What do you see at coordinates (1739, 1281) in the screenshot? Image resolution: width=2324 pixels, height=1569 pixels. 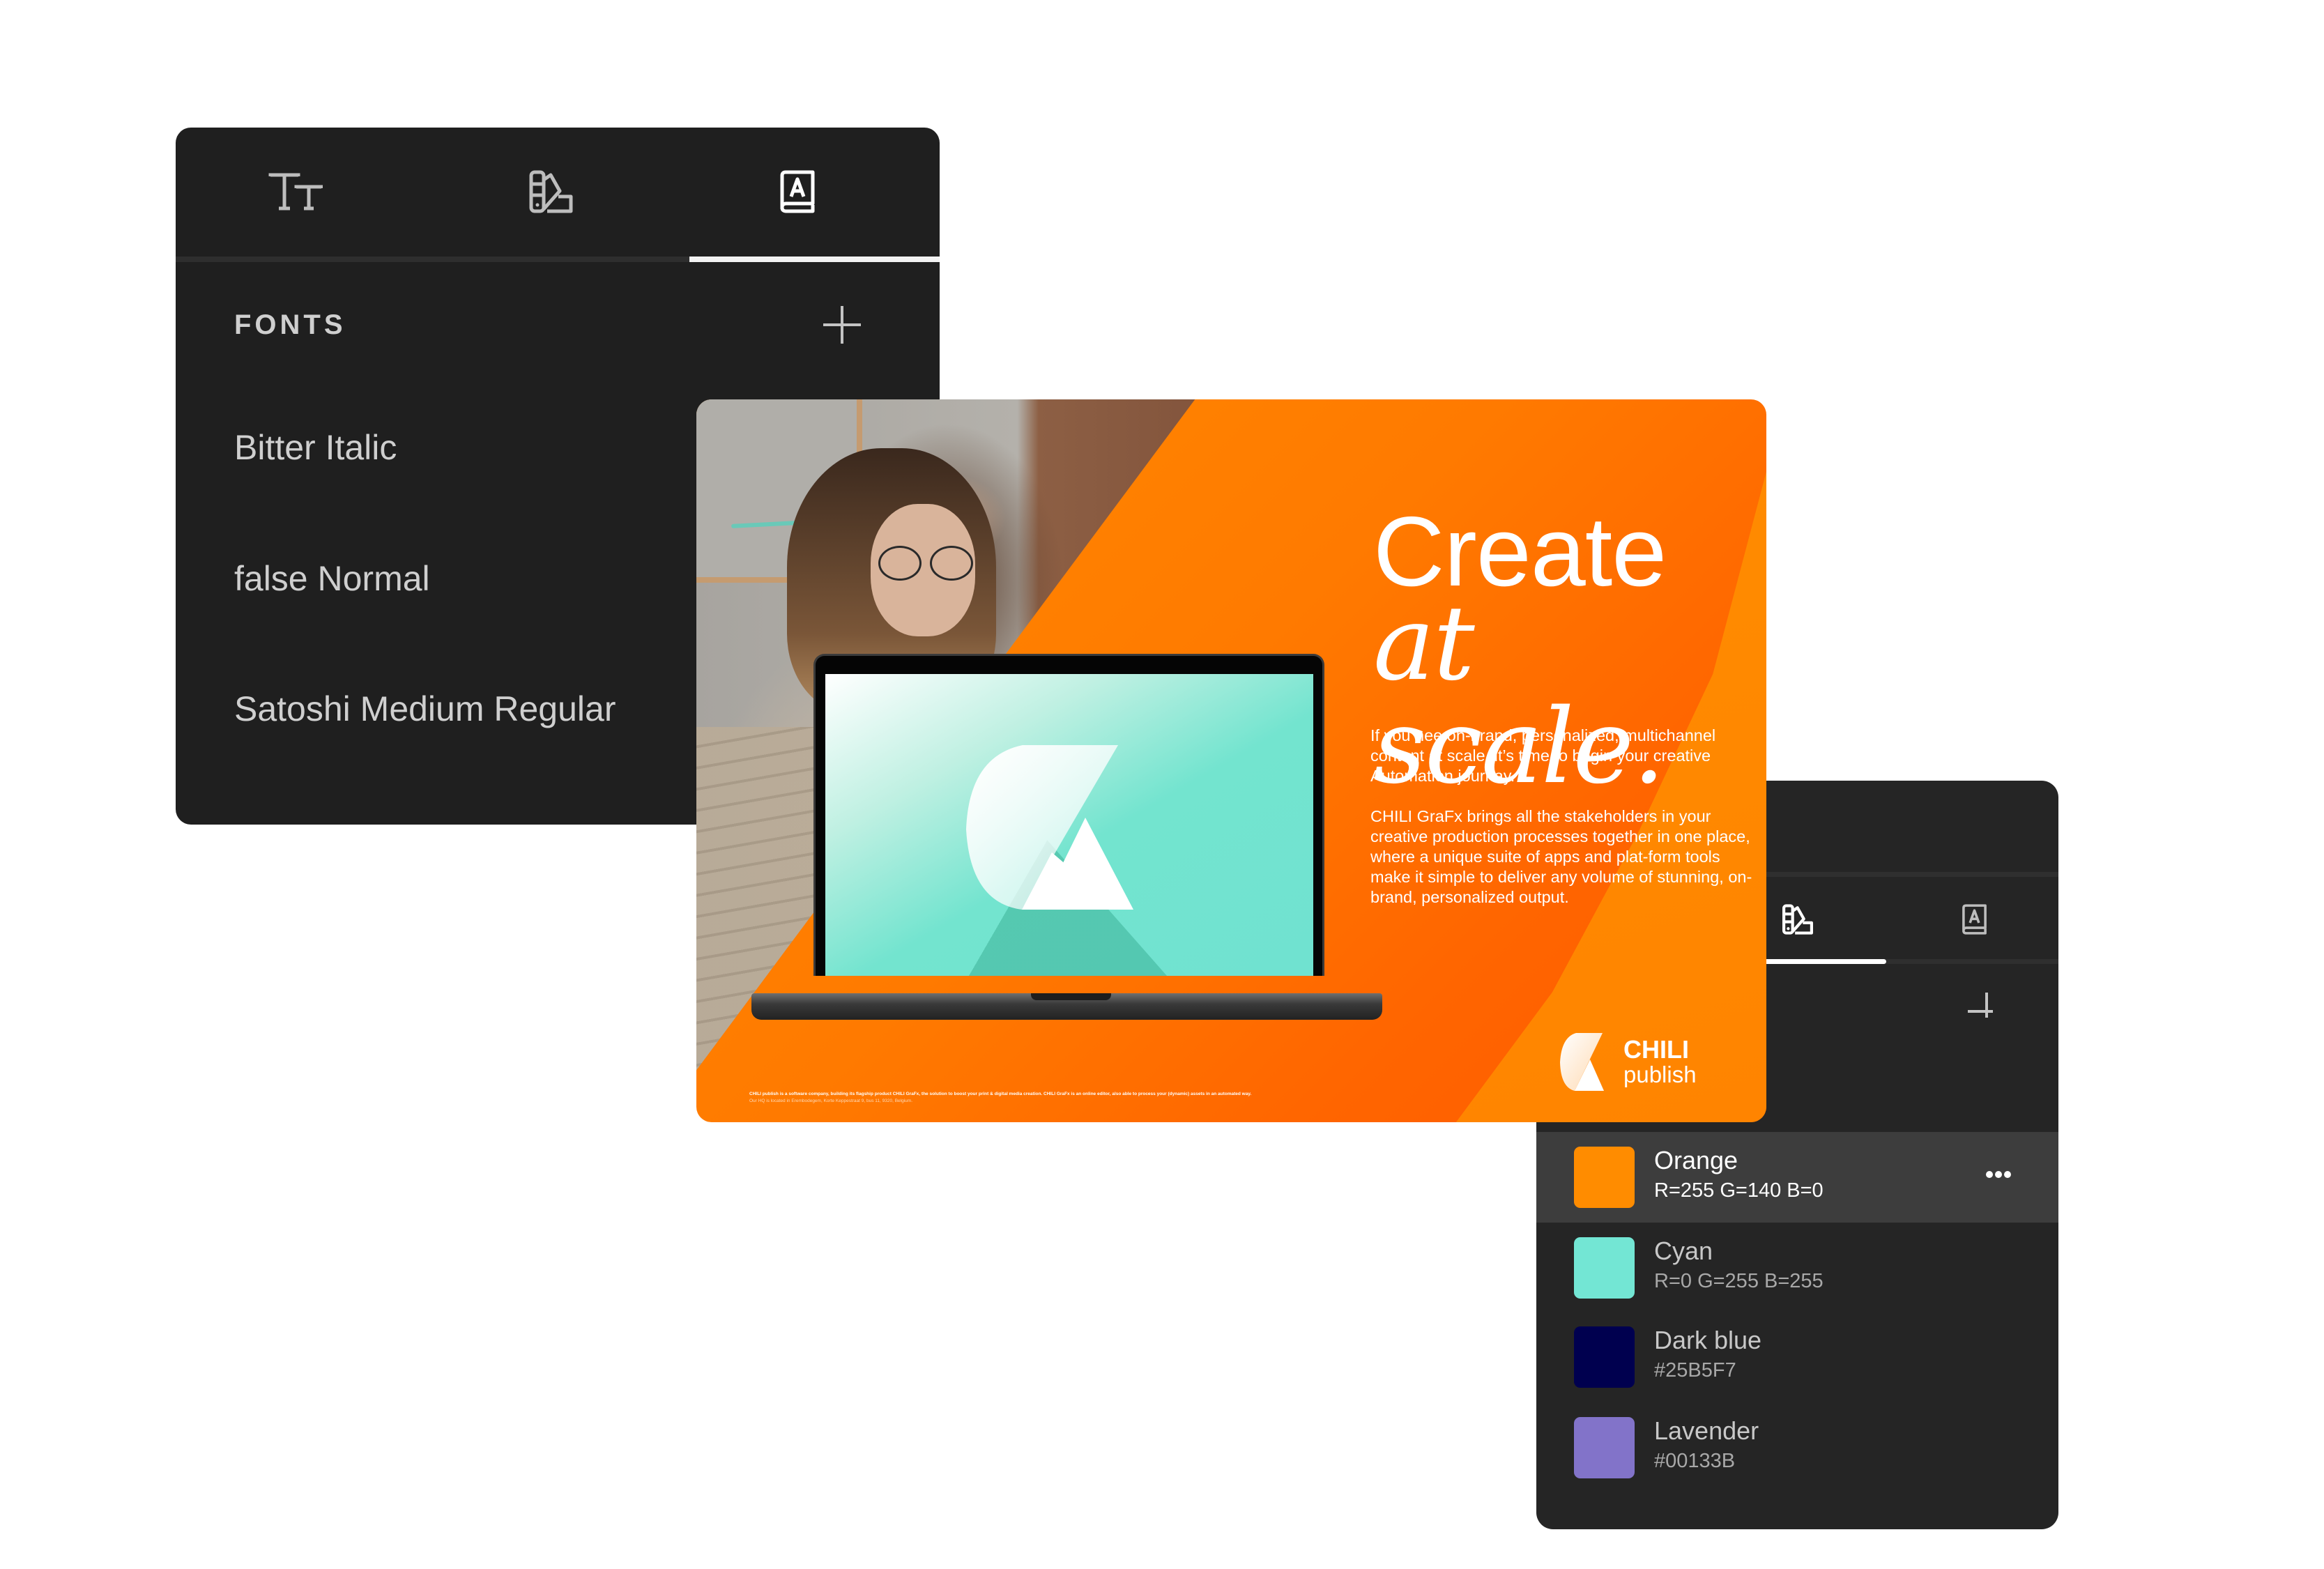 I see `color-value: R=0 G=255 B=255` at bounding box center [1739, 1281].